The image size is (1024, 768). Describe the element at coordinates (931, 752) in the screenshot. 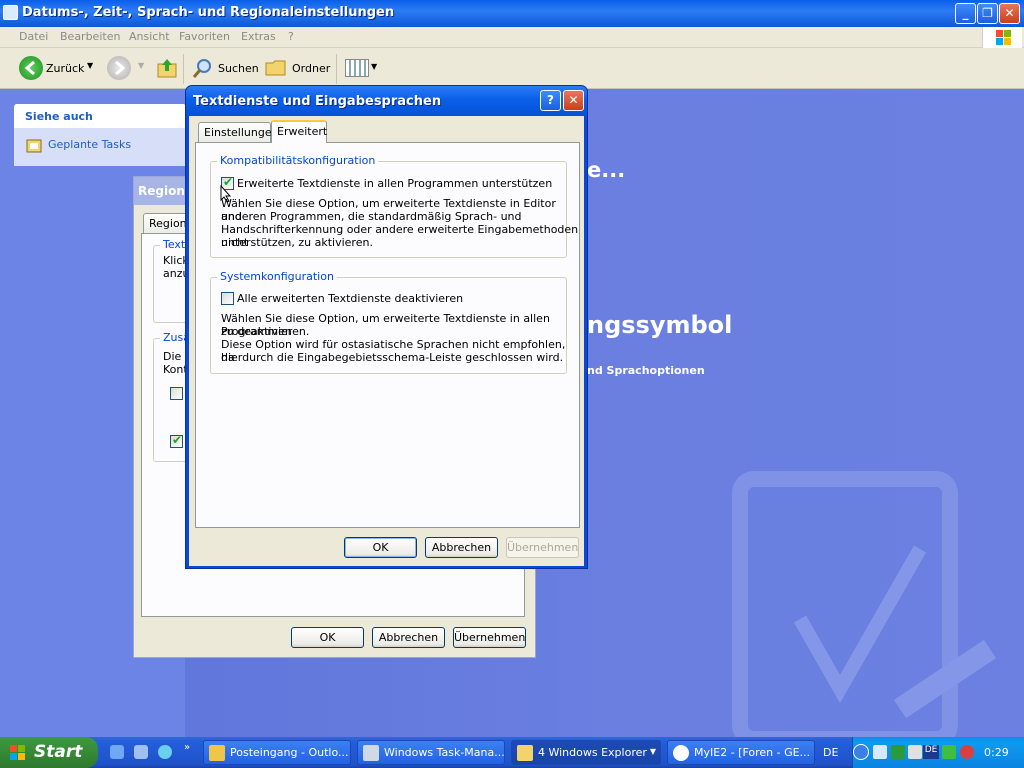

I see `tray-language-icon: DE` at that location.